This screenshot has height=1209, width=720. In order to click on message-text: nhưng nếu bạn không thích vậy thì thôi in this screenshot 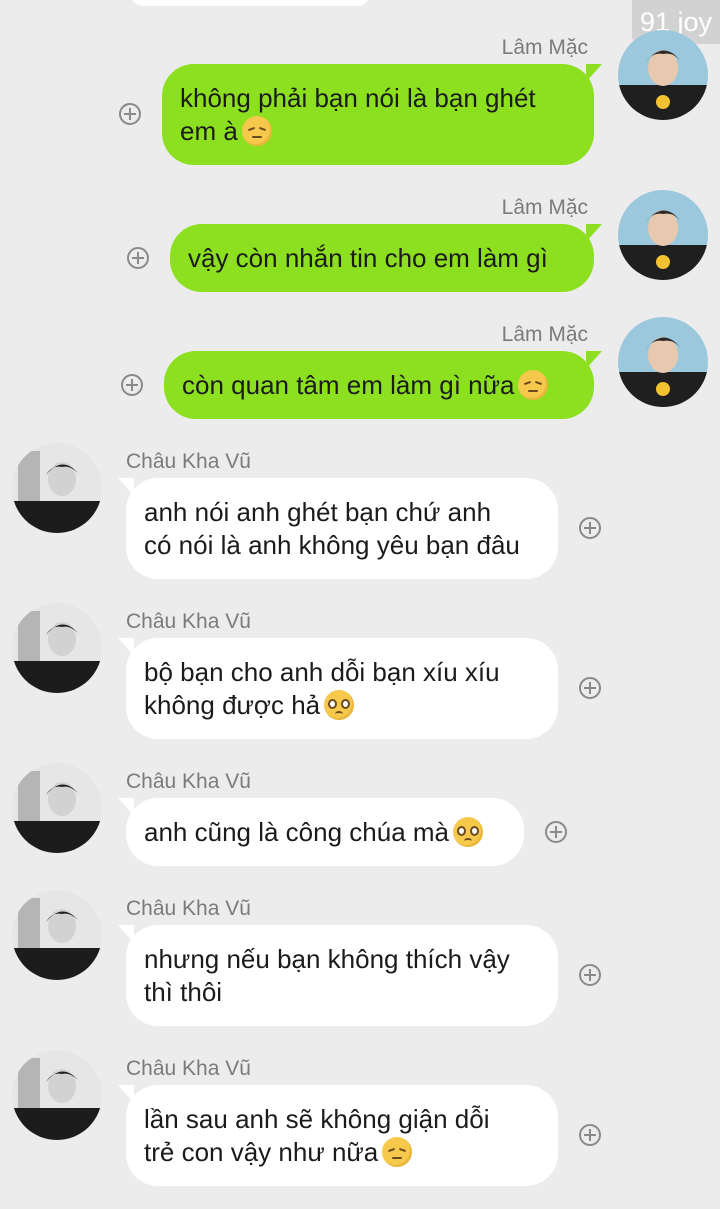, I will do `click(327, 975)`.